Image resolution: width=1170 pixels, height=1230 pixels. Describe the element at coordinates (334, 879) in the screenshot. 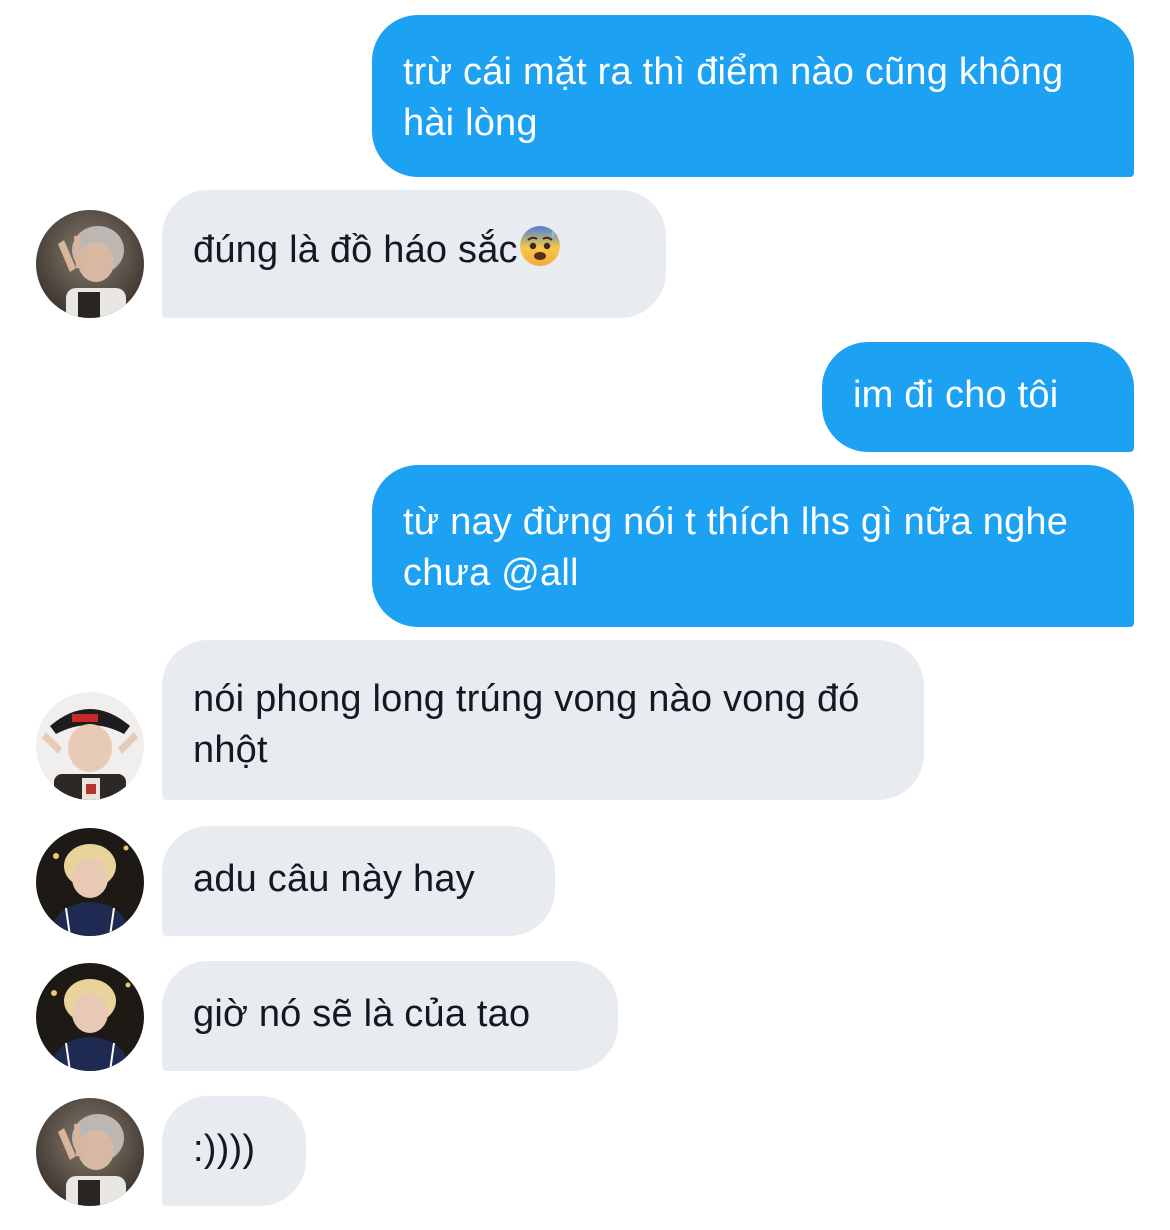

I see `message-text: adu câu này hay` at that location.